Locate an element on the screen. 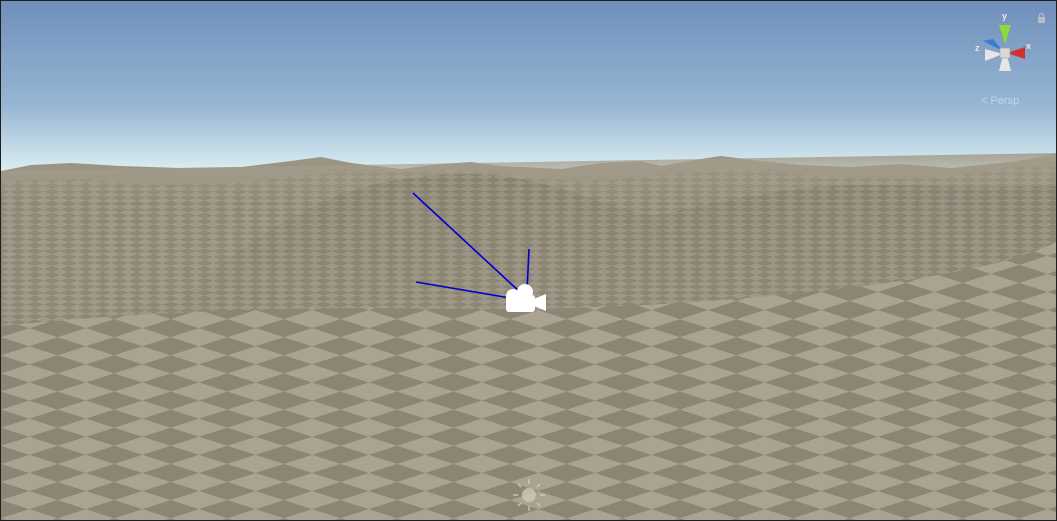  lock-icon is located at coordinates (1041, 18).